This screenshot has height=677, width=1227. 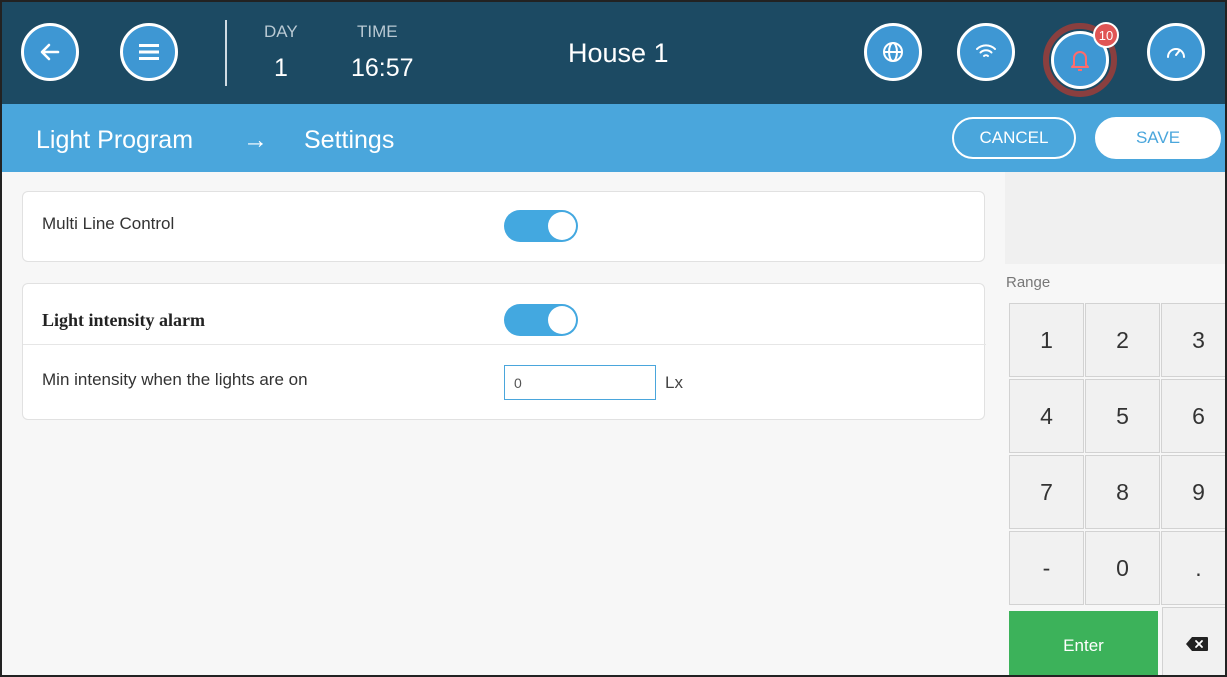 I want to click on min-intensity-unit: Lx, so click(x=674, y=382).